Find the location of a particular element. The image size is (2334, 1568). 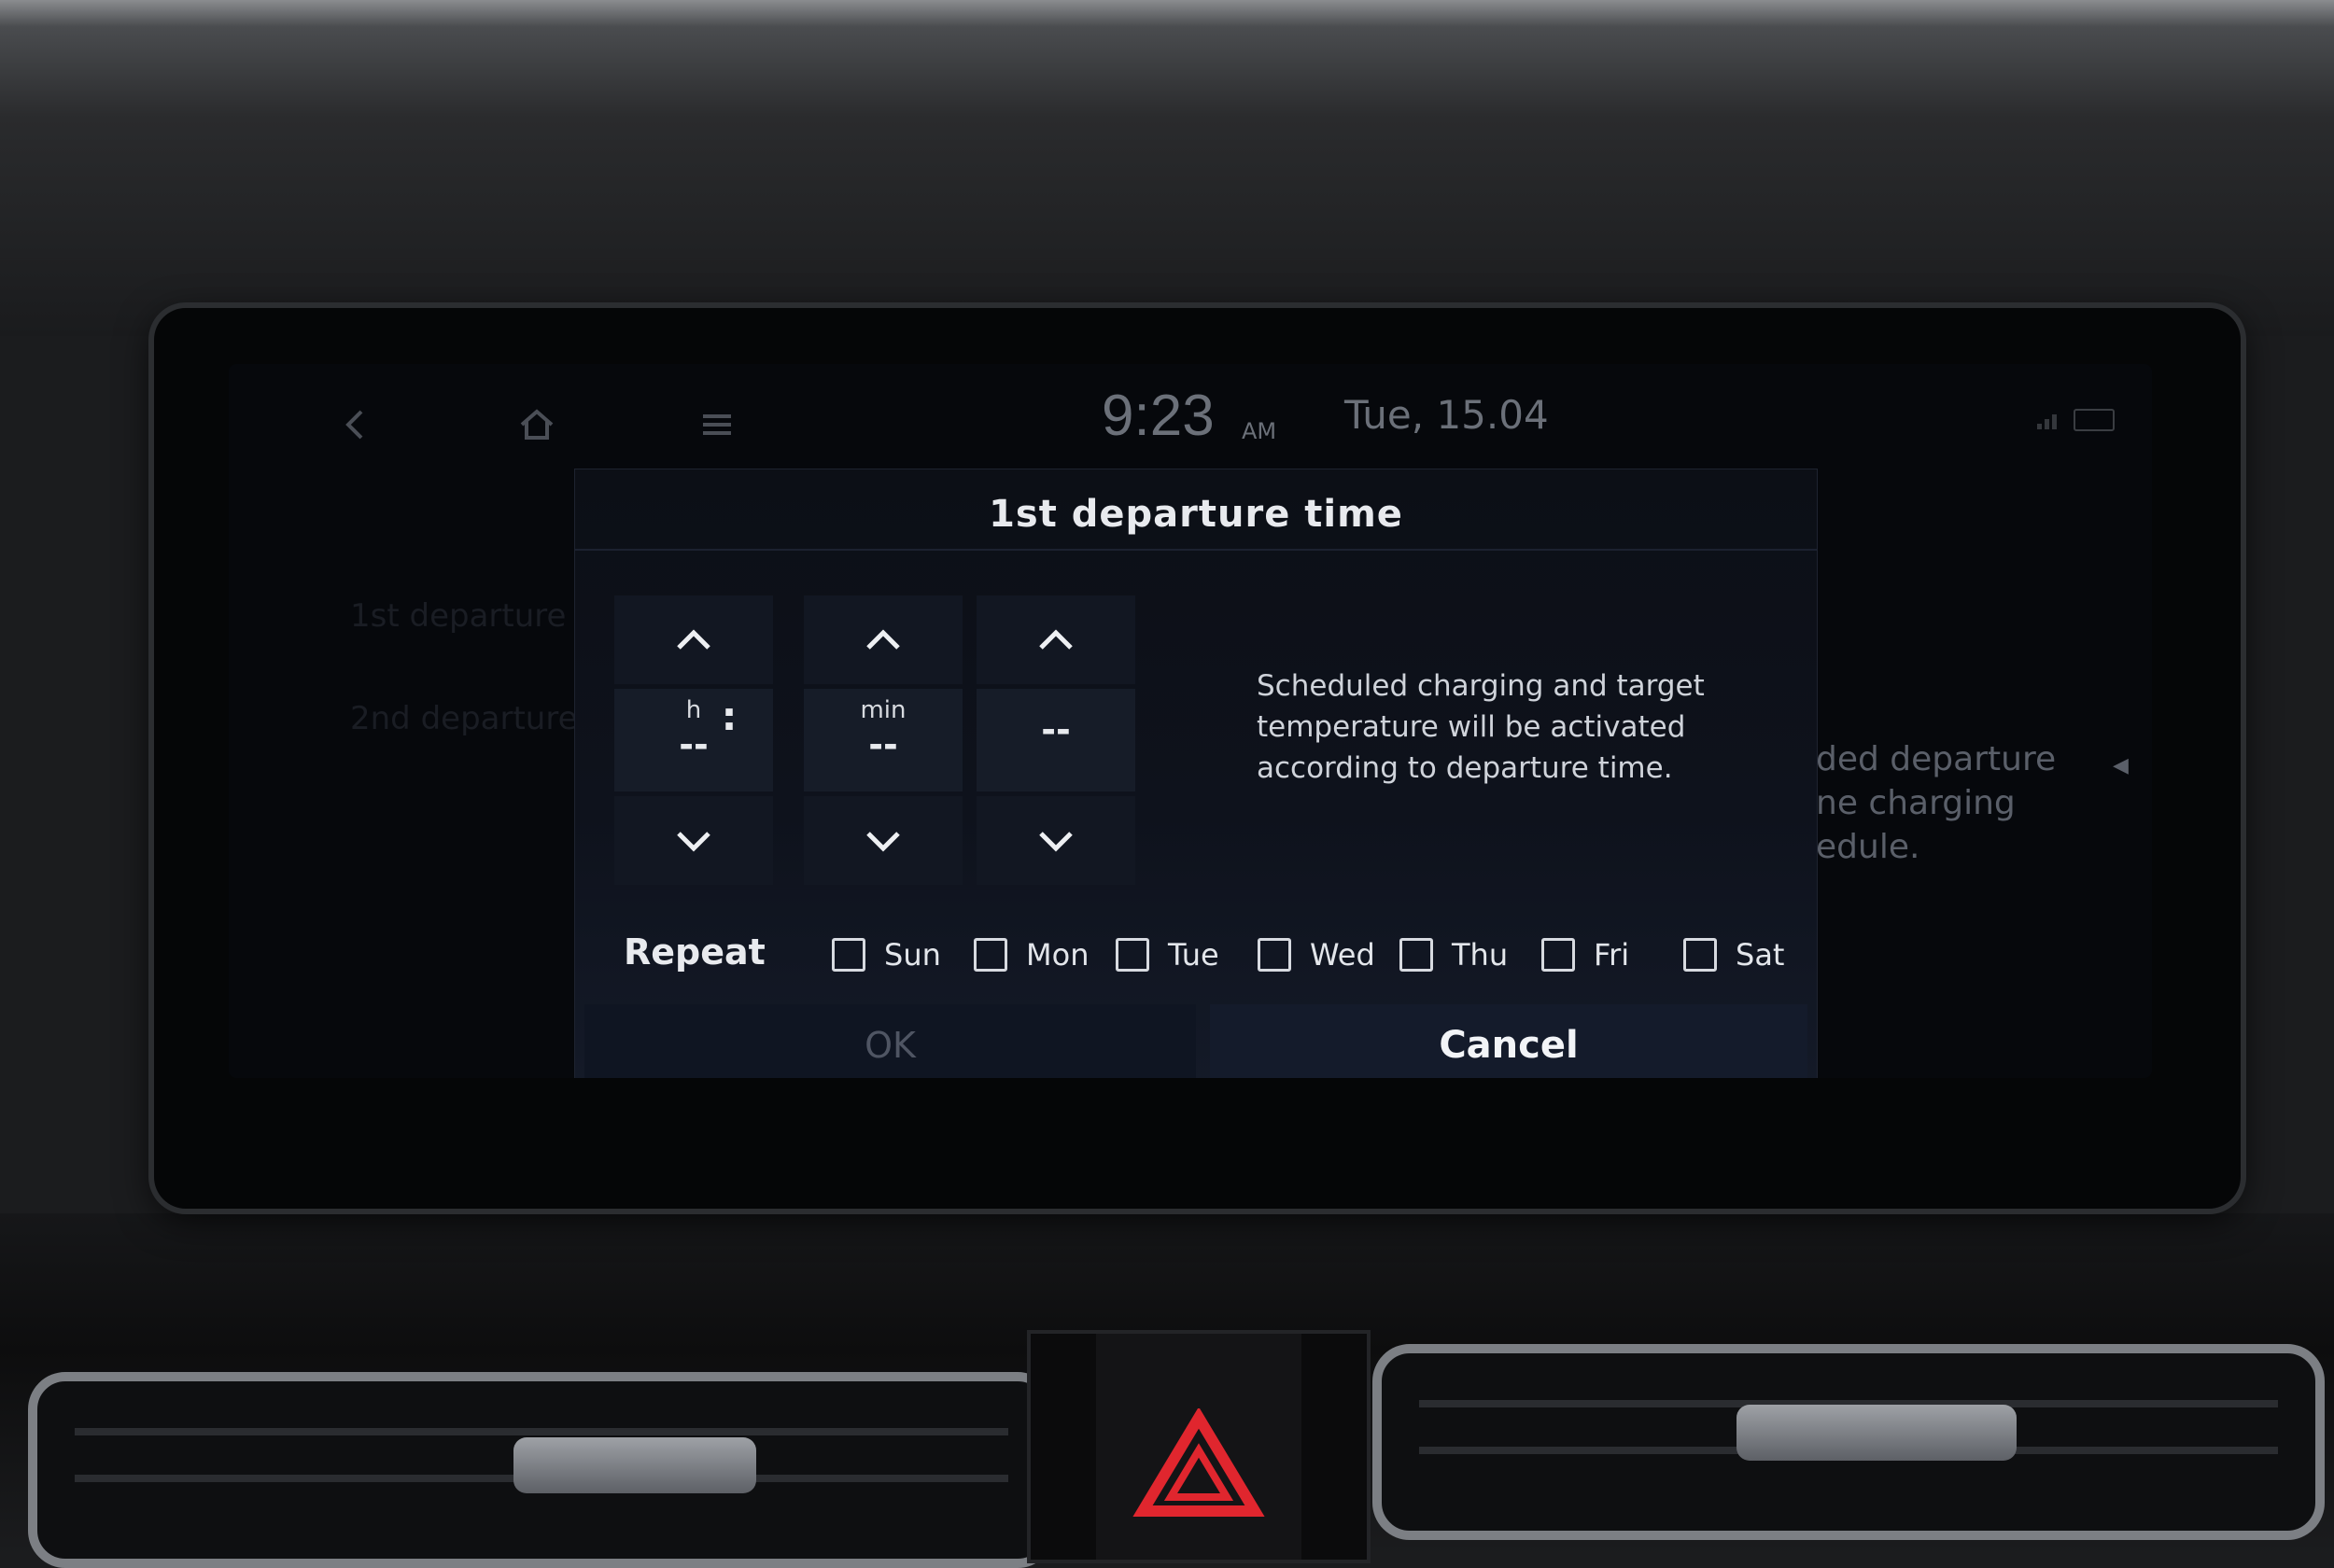

hour-up-button is located at coordinates (693, 639).